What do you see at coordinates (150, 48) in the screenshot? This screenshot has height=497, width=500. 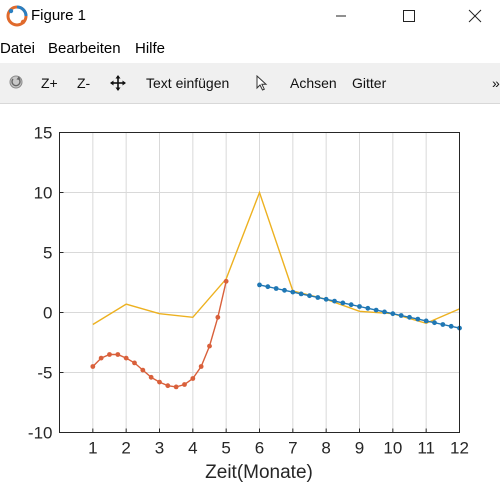 I see `menu-hilfe: Hilfe` at bounding box center [150, 48].